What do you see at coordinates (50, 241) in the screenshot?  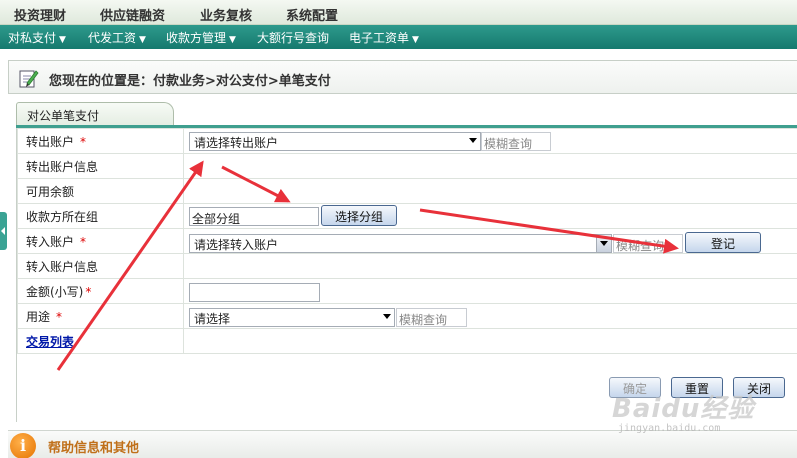 I see `in-account-label: 转入账户` at bounding box center [50, 241].